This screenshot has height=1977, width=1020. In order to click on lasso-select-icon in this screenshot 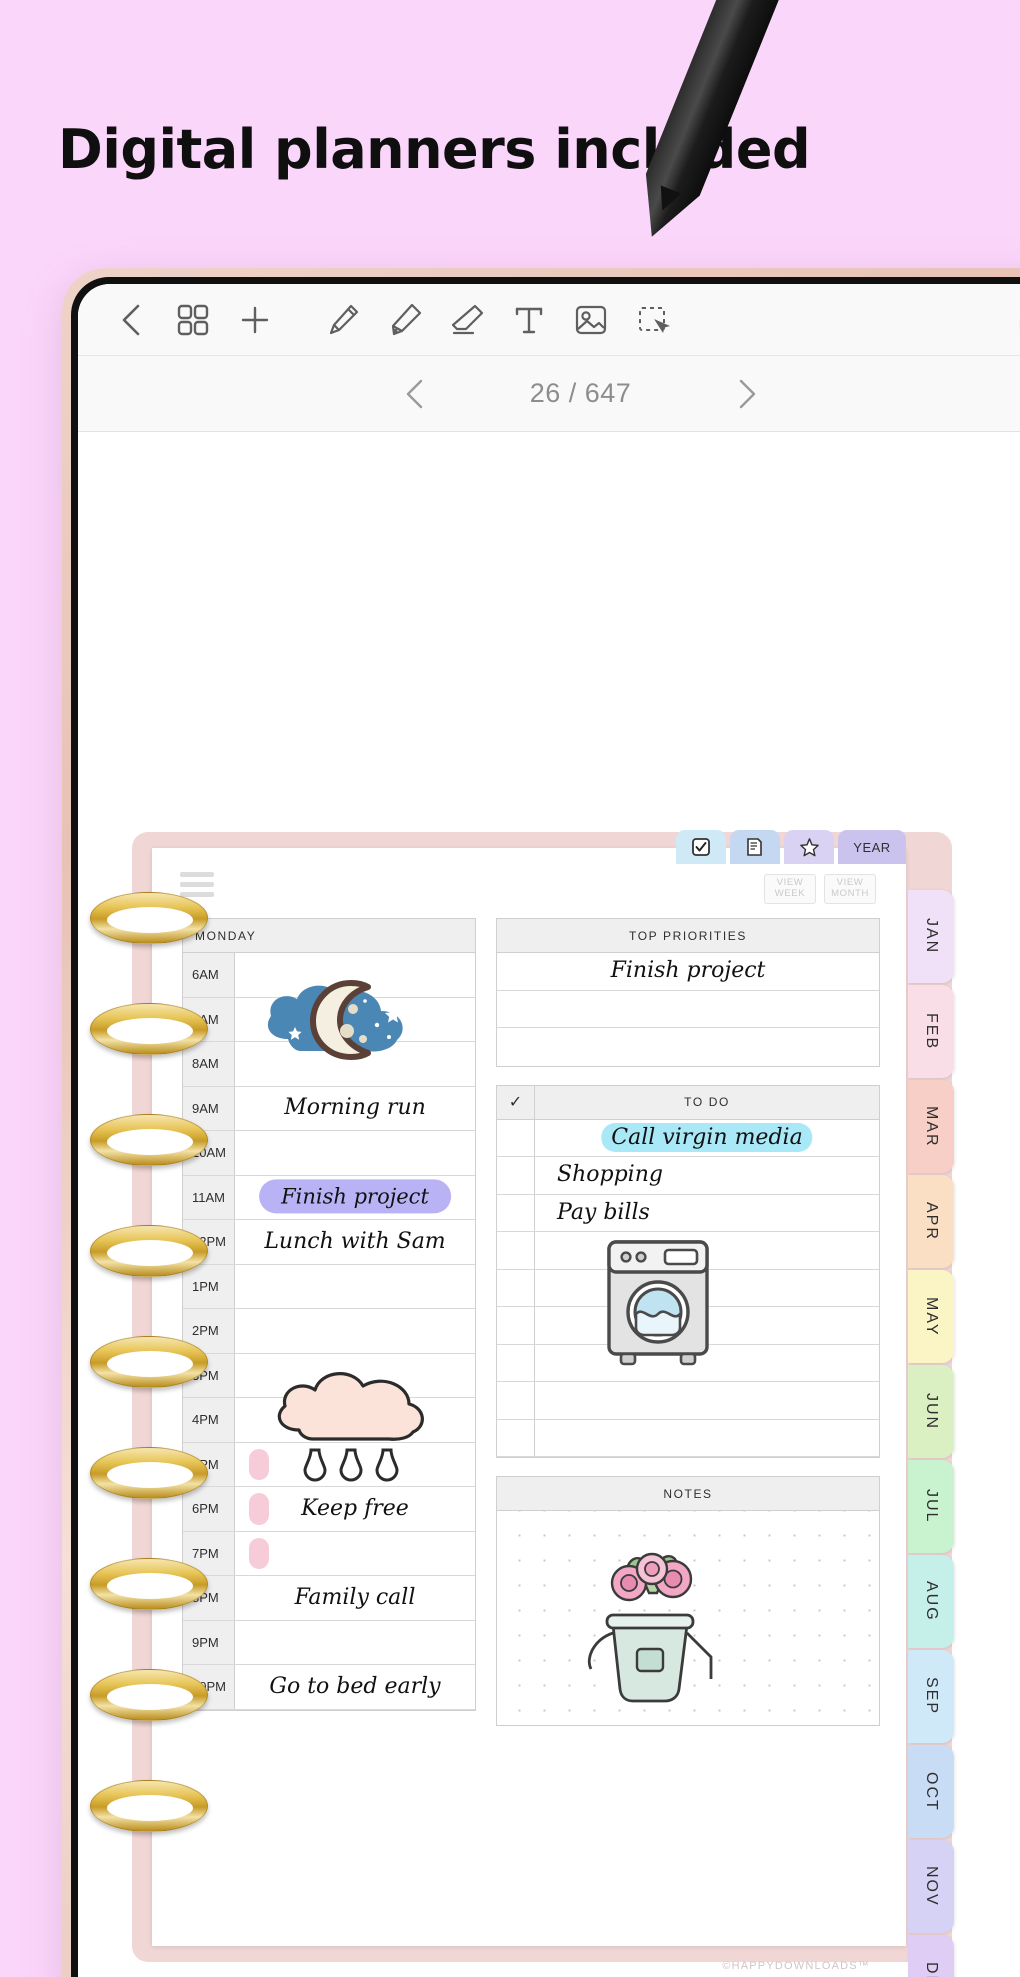, I will do `click(653, 320)`.